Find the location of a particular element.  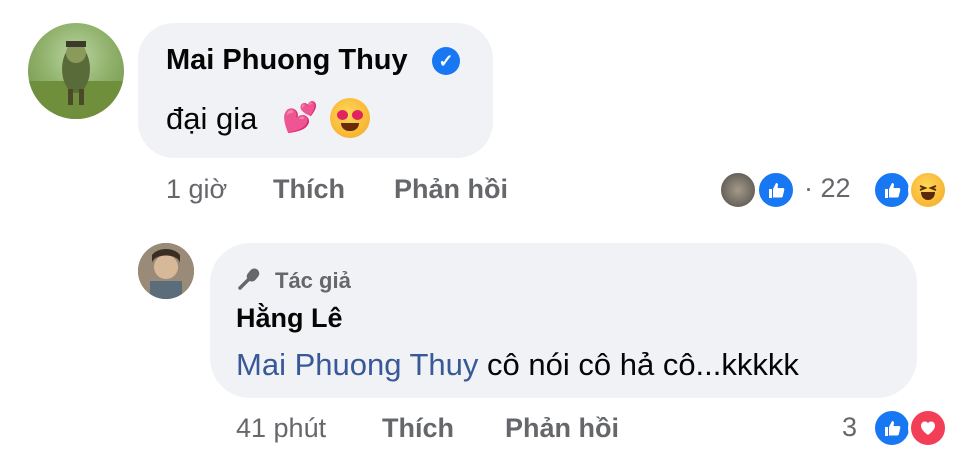

comment-reply-button: Phản hồi is located at coordinates (451, 189).